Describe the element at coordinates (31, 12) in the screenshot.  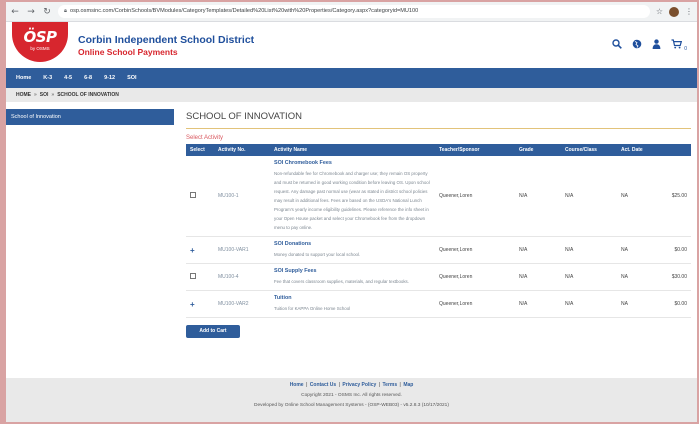
I see `forward-icon: →` at that location.